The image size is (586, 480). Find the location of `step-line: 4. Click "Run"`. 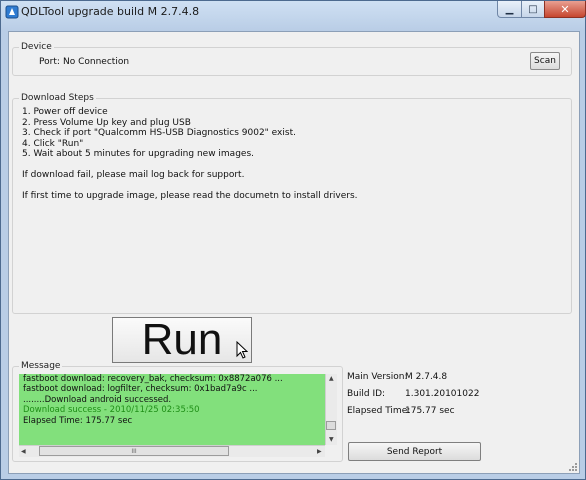

step-line: 4. Click "Run" is located at coordinates (53, 143).